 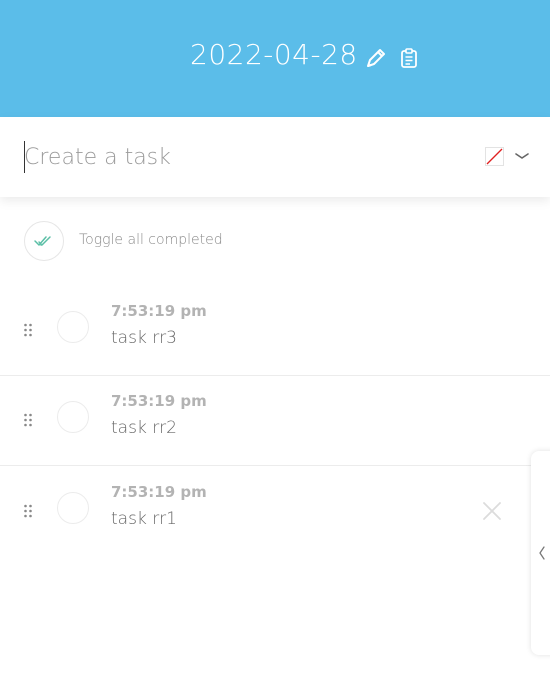 What do you see at coordinates (144, 519) in the screenshot?
I see `task-title: task rr1` at bounding box center [144, 519].